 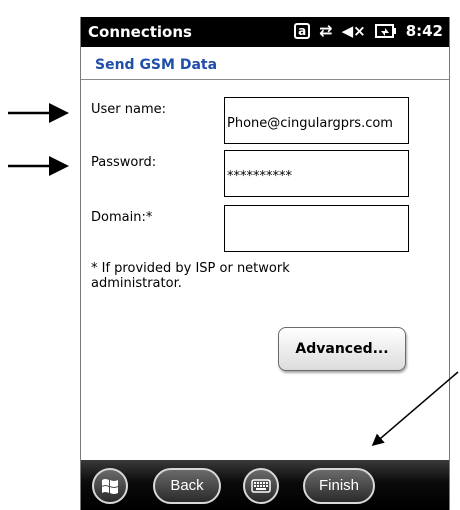 I want to click on volume-muted-icon: ◀×, so click(x=354, y=31).